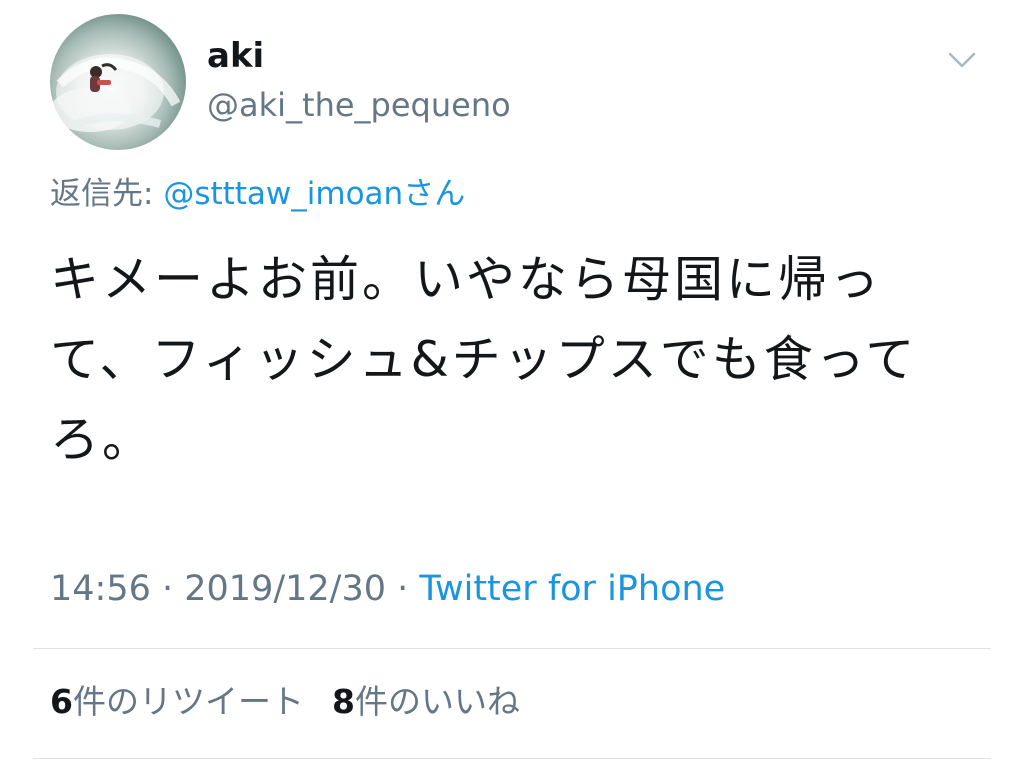  I want to click on tweet-stats: 6件のリツイート 8件のいいね, so click(285, 702).